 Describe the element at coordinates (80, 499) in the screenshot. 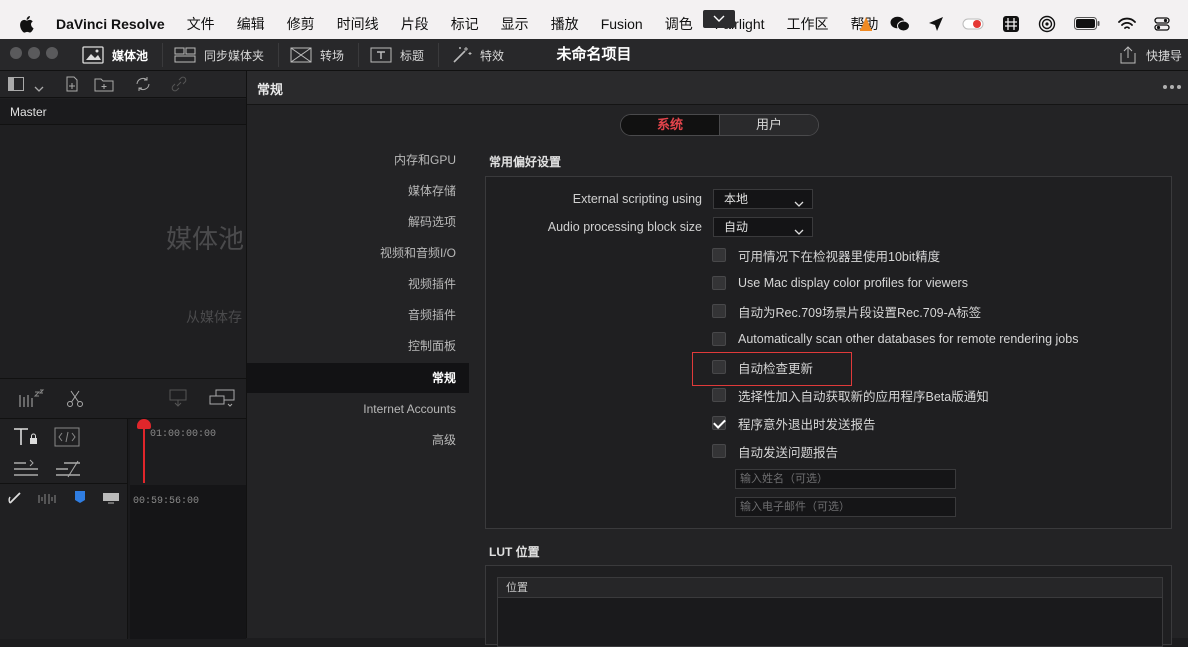

I see `flag-icon` at that location.